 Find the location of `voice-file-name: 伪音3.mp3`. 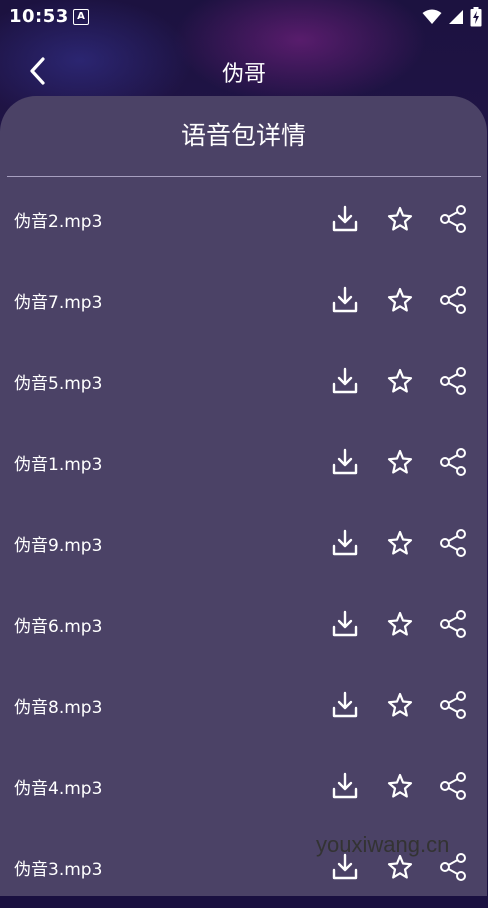

voice-file-name: 伪音3.mp3 is located at coordinates (58, 870).